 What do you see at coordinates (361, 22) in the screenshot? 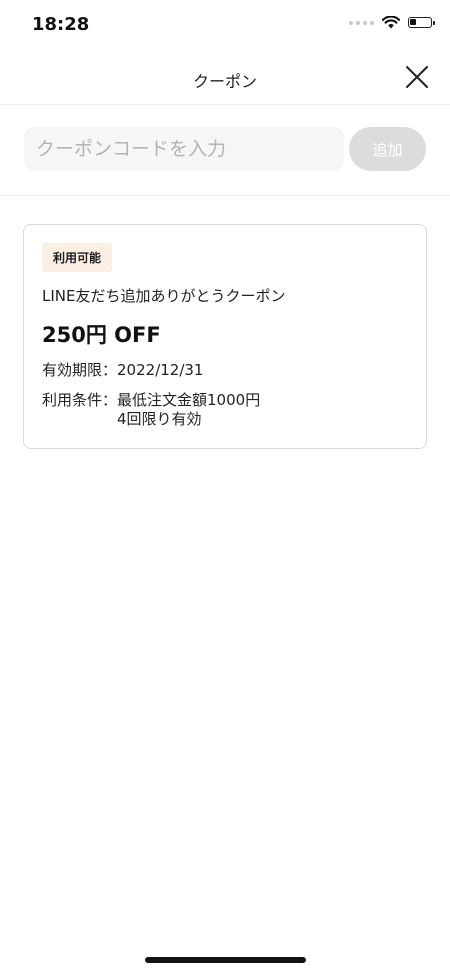
I see `signal-icon` at bounding box center [361, 22].